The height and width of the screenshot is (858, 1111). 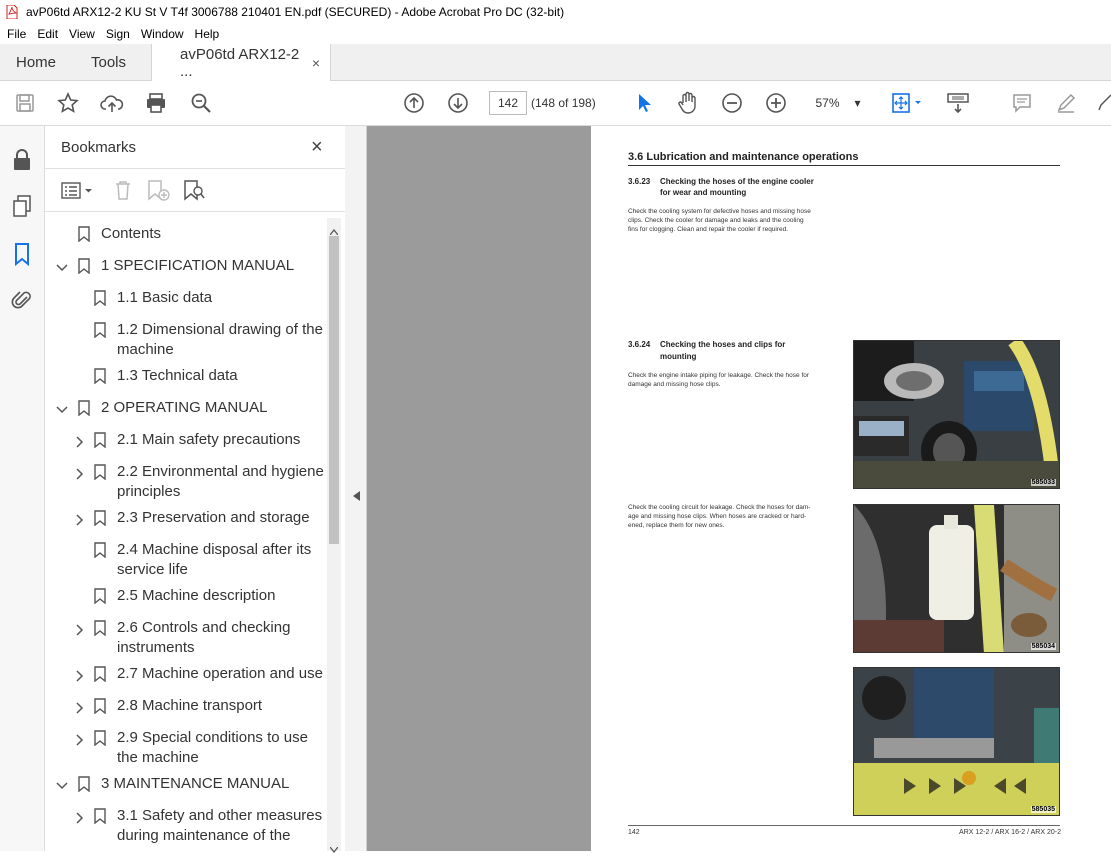 I want to click on delete-bookmark-icon, so click(x=123, y=192).